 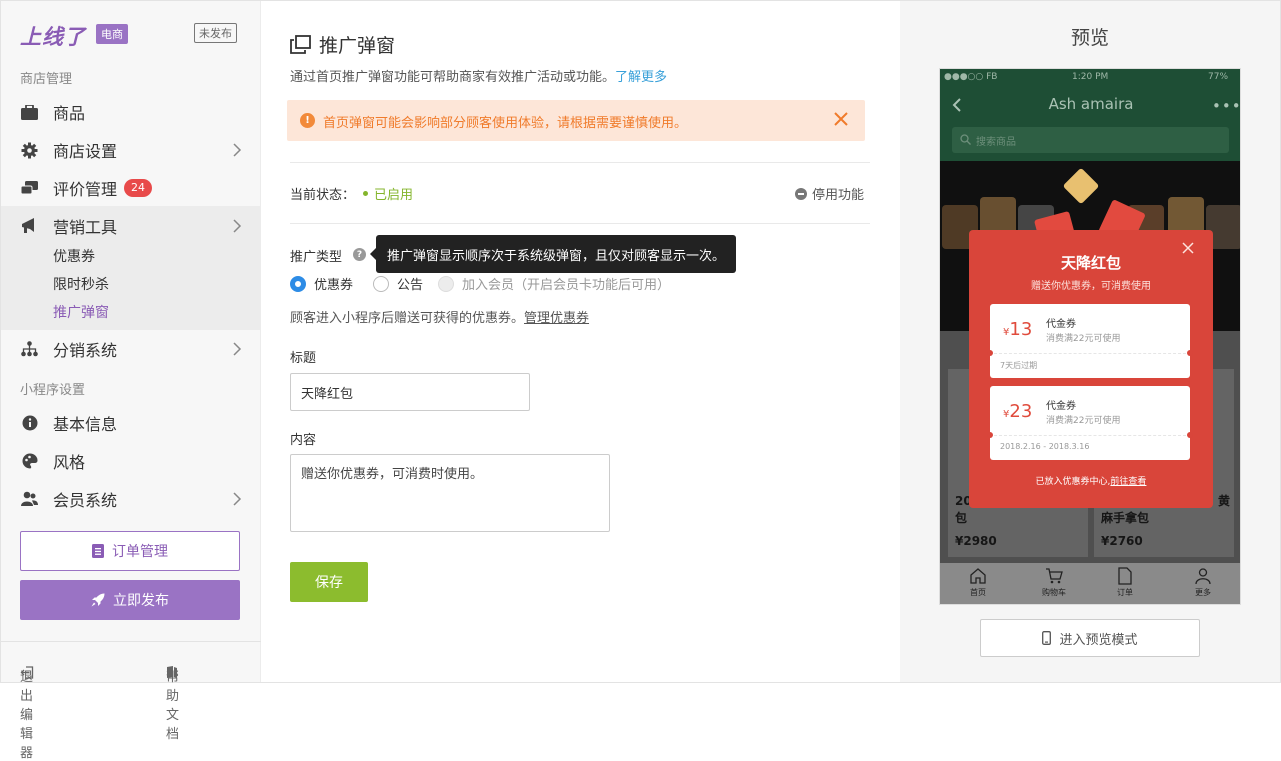 I want to click on warning-icon: !, so click(x=307, y=120).